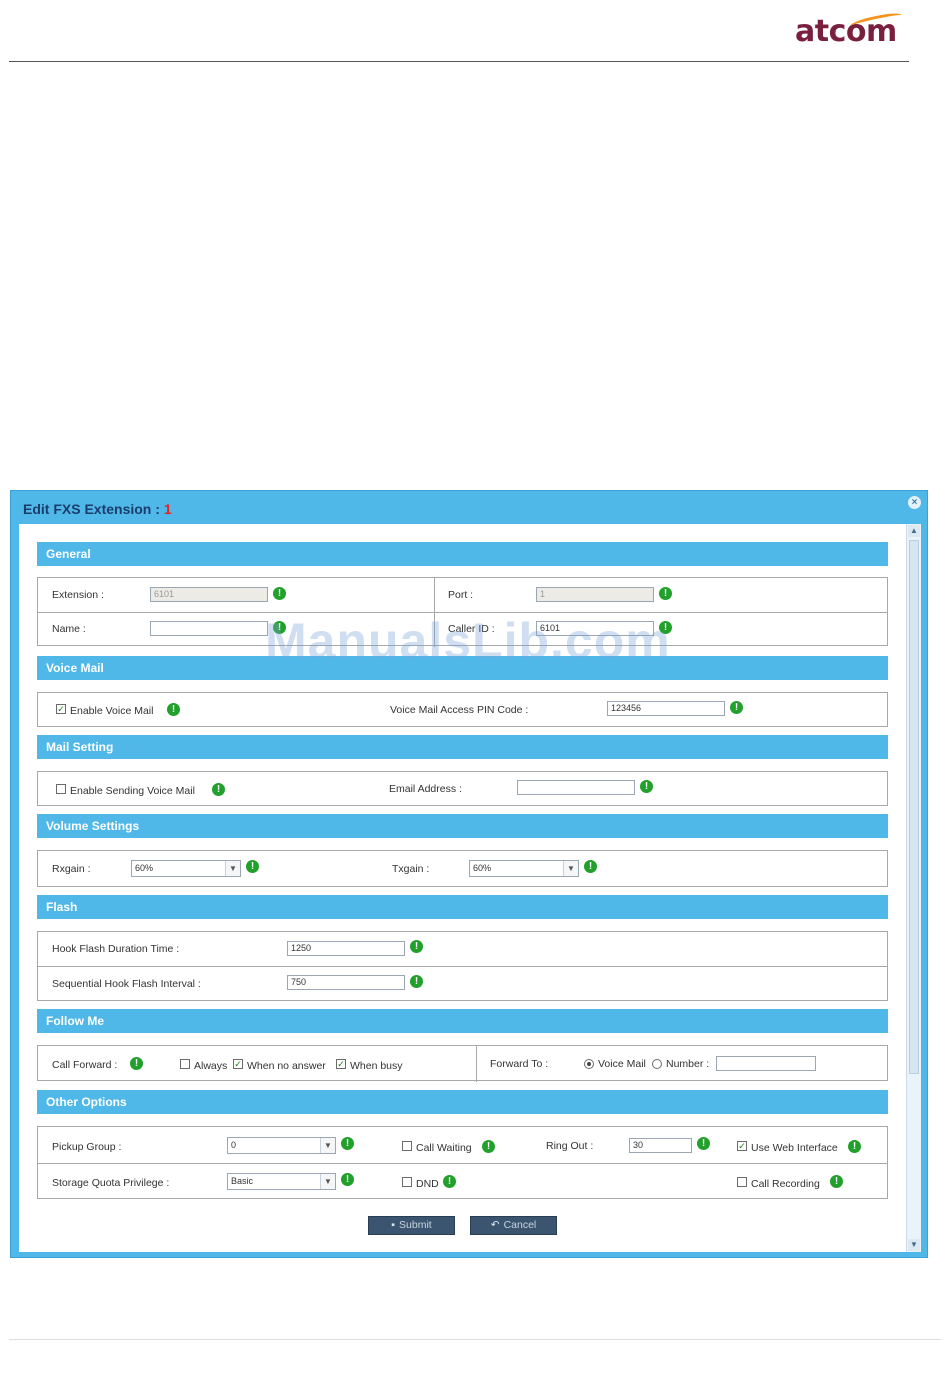 The height and width of the screenshot is (1387, 950). I want to click on dnd-label: DND, so click(427, 1184).